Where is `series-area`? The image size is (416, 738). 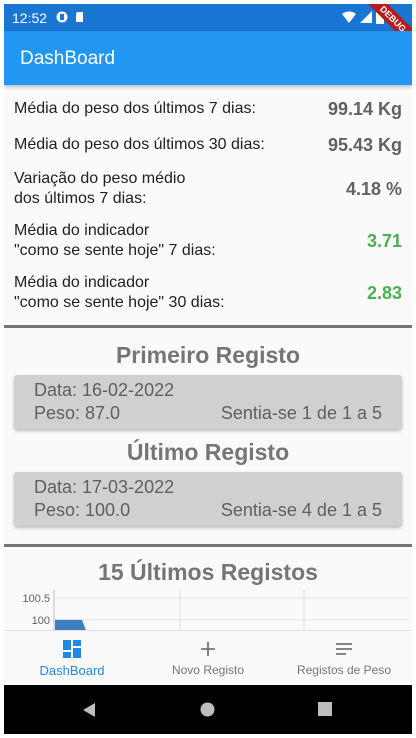
series-area is located at coordinates (70, 624).